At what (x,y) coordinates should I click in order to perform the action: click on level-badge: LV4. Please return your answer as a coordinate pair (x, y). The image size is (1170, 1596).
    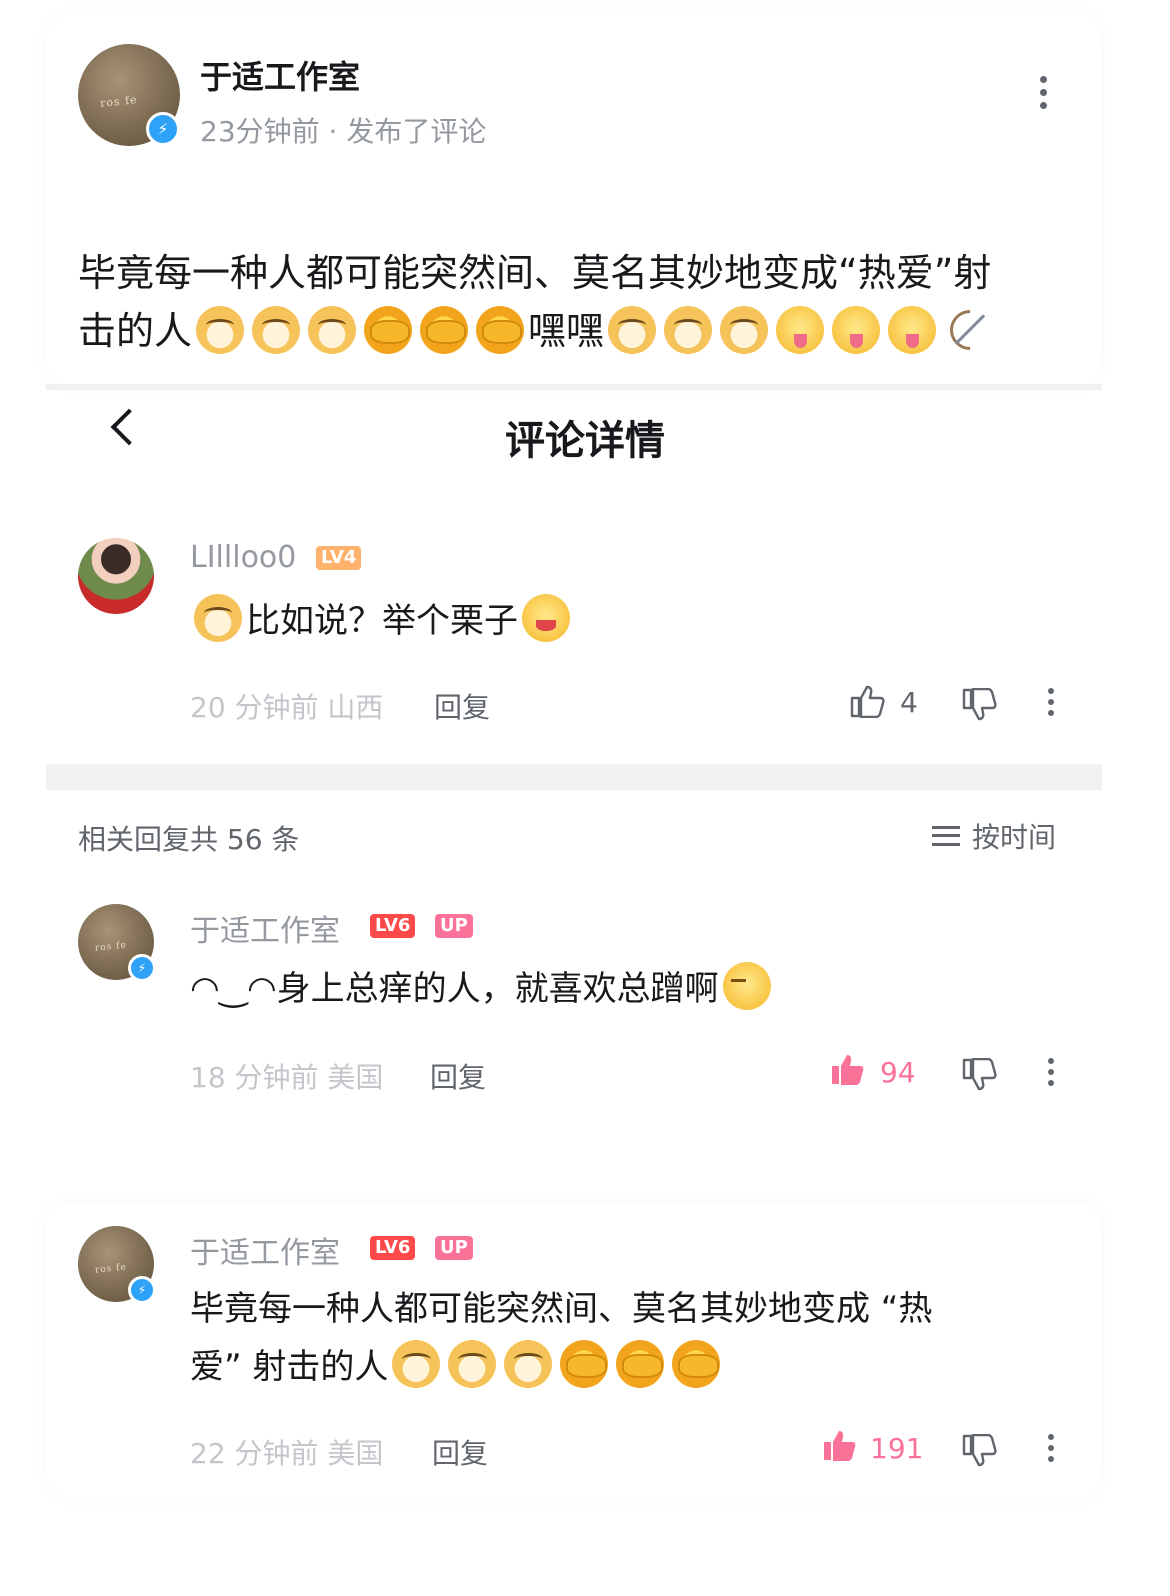
    Looking at the image, I should click on (339, 558).